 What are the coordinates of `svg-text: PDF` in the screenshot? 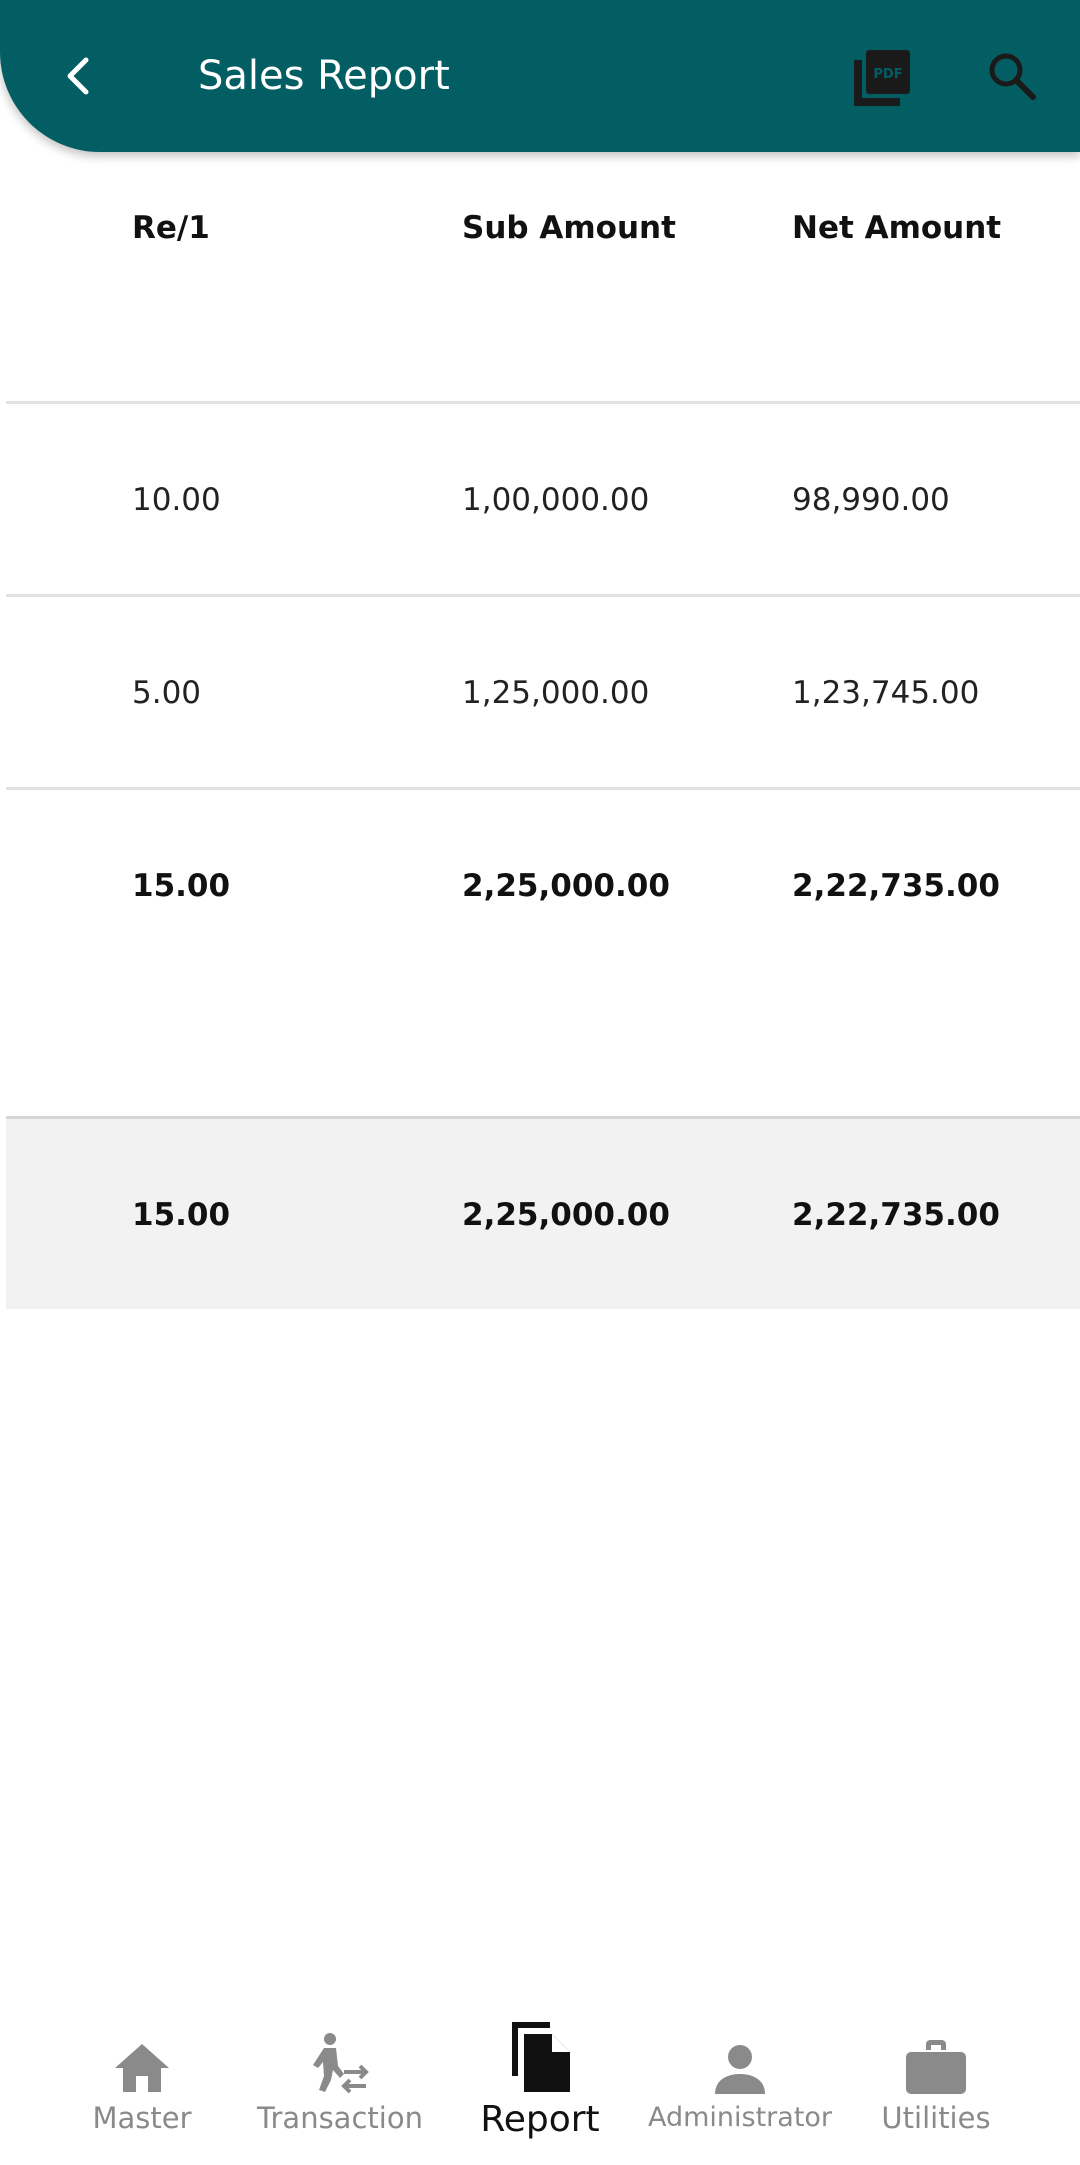 It's located at (887, 74).